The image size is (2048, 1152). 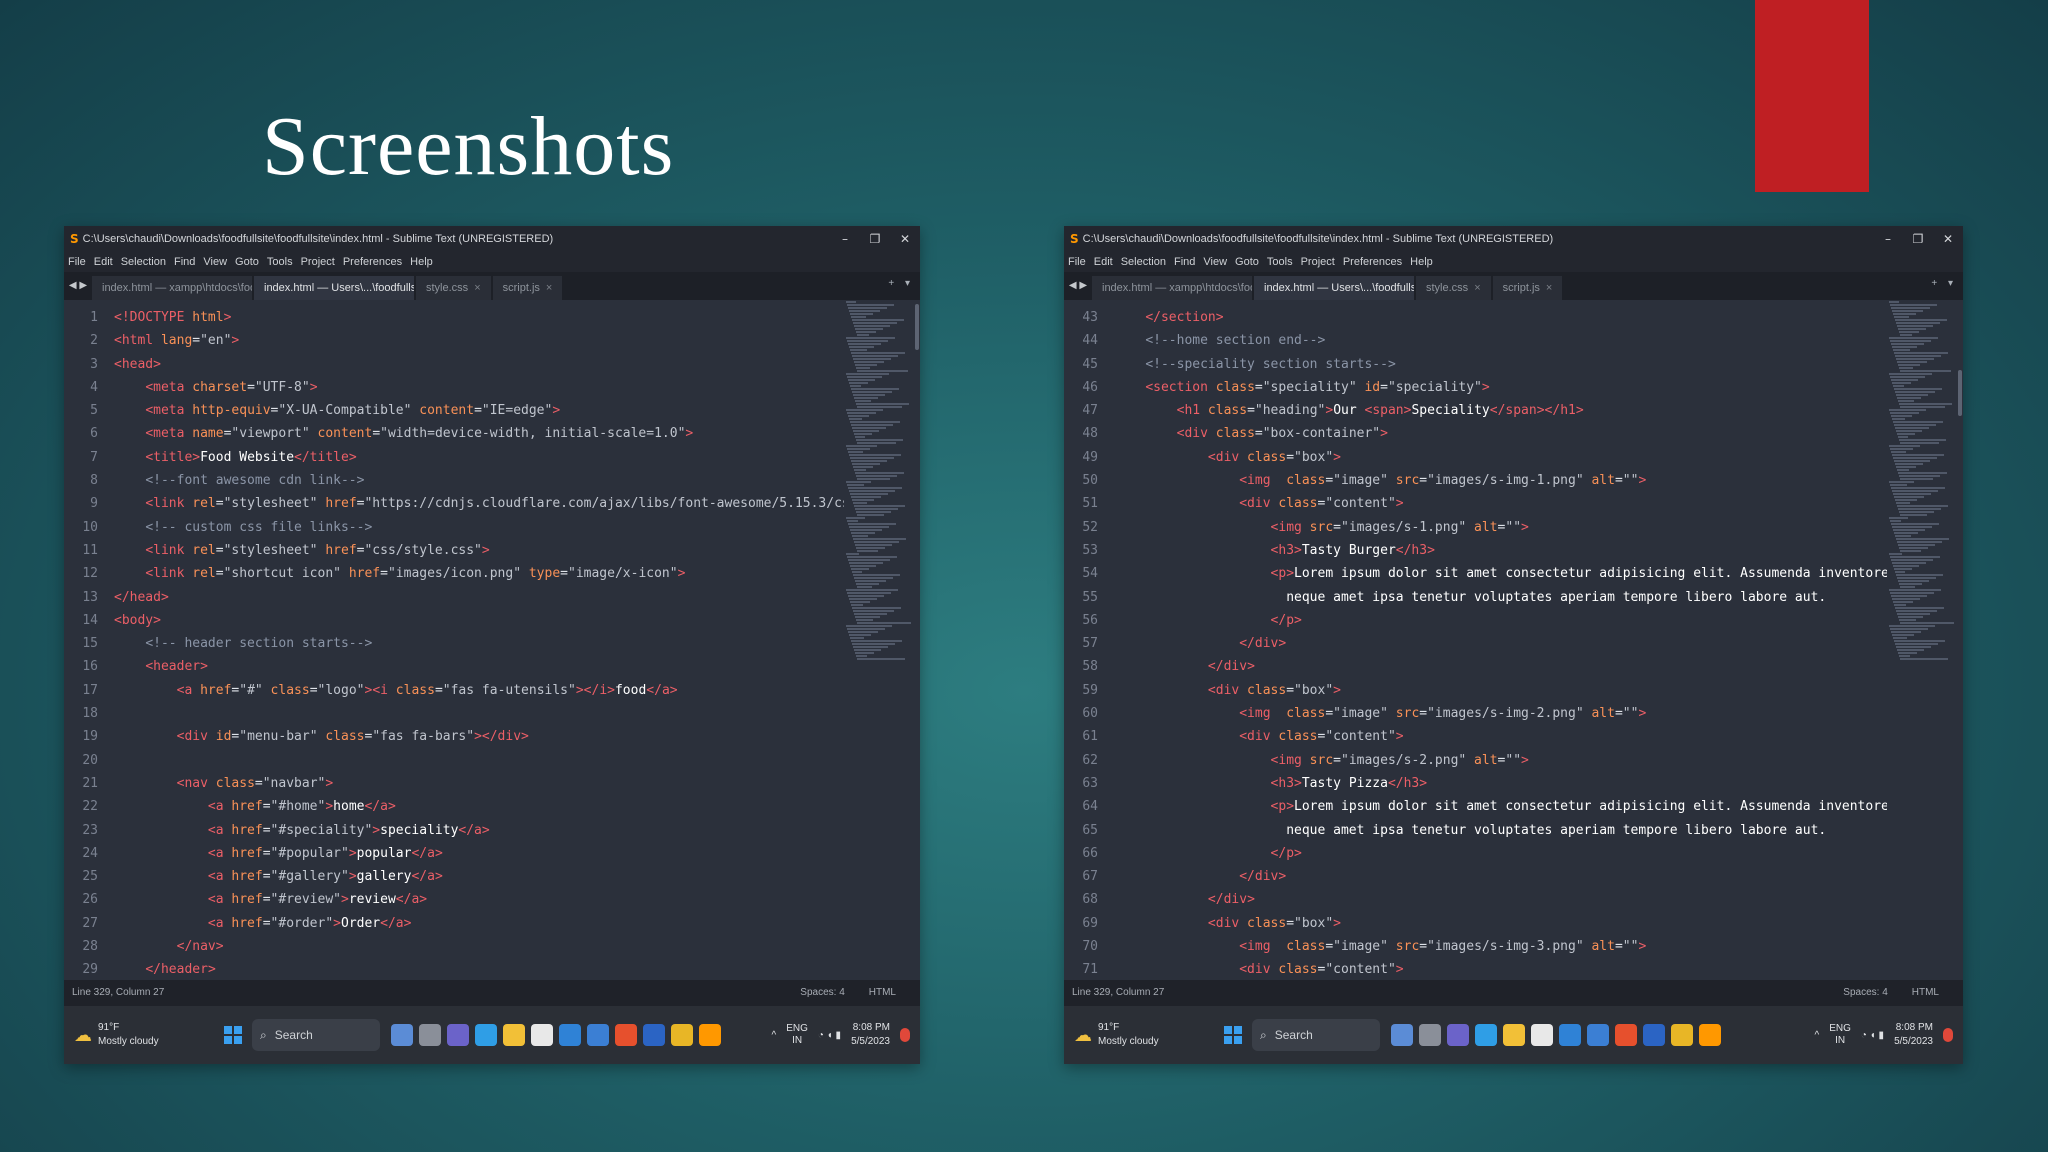 What do you see at coordinates (1500, 527) in the screenshot?
I see `code-line: <img src="images/s-1.png" alt="">` at bounding box center [1500, 527].